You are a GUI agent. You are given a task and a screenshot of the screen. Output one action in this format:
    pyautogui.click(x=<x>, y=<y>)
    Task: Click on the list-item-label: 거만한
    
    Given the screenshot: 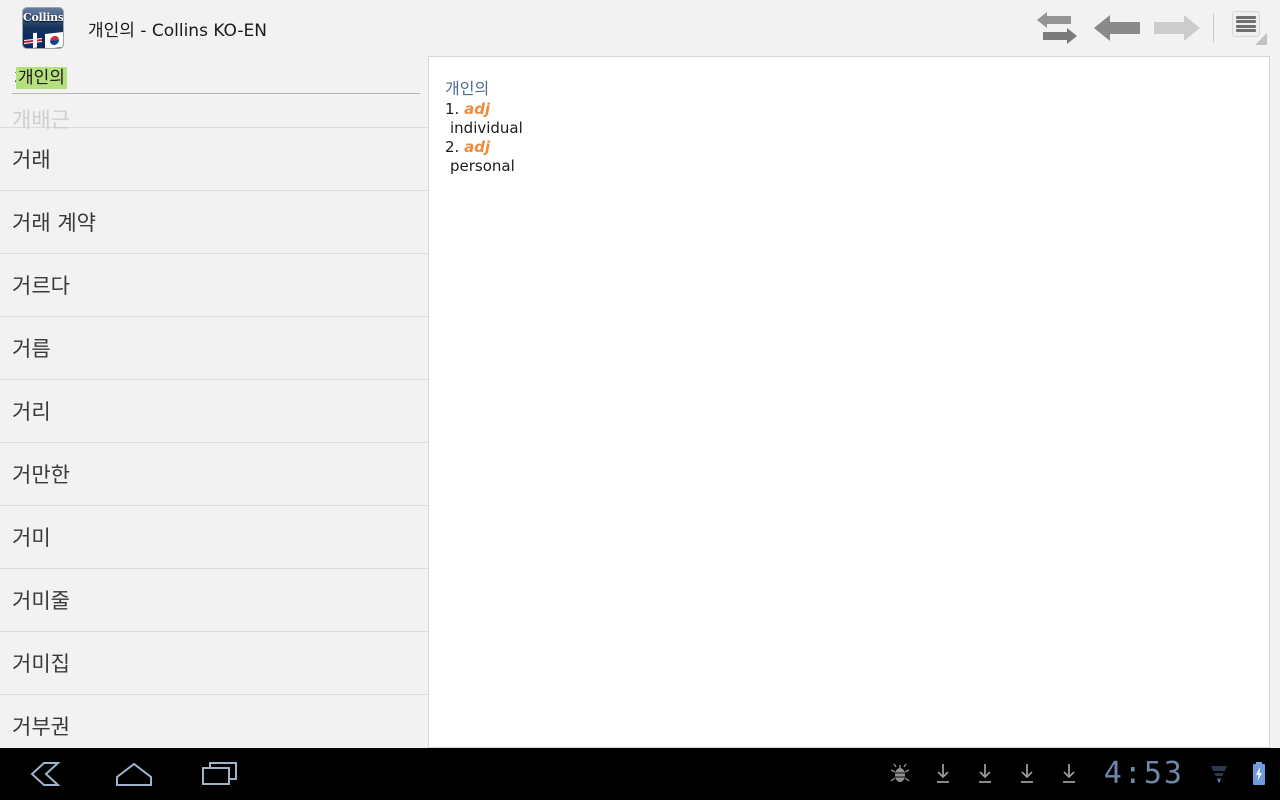 What is the action you would take?
    pyautogui.click(x=41, y=475)
    